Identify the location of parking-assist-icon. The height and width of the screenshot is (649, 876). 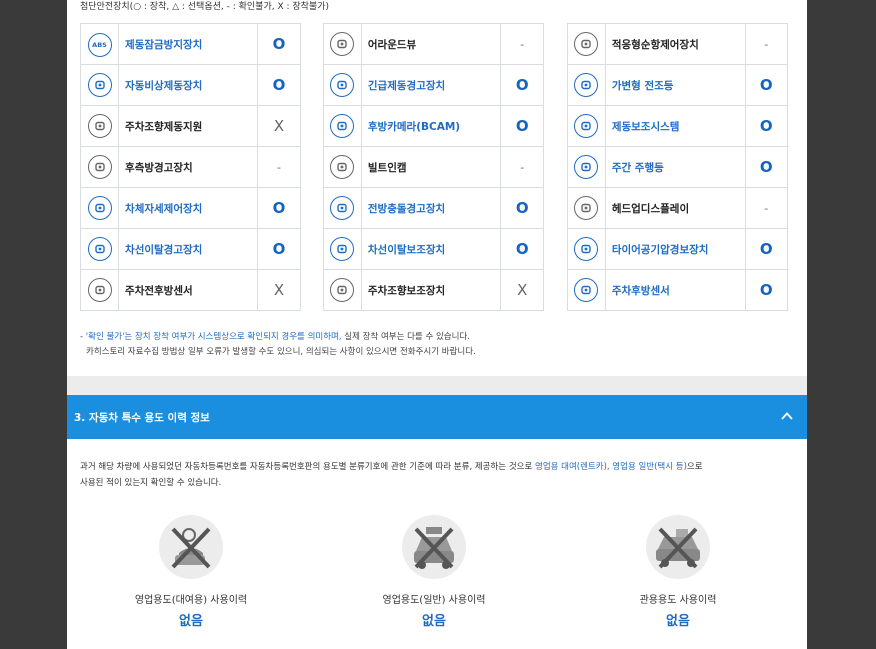
(342, 290).